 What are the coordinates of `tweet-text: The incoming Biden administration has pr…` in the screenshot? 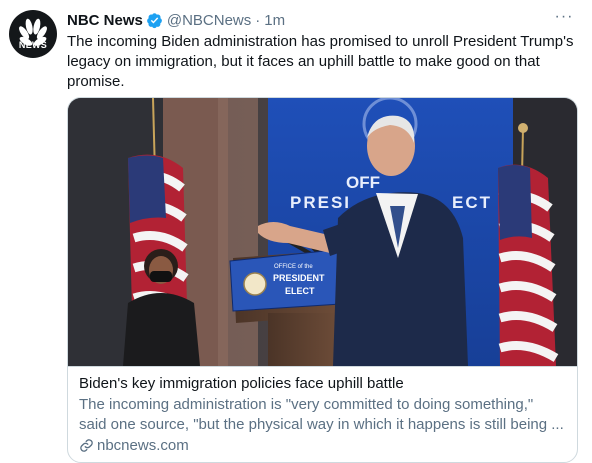 It's located at (320, 61).